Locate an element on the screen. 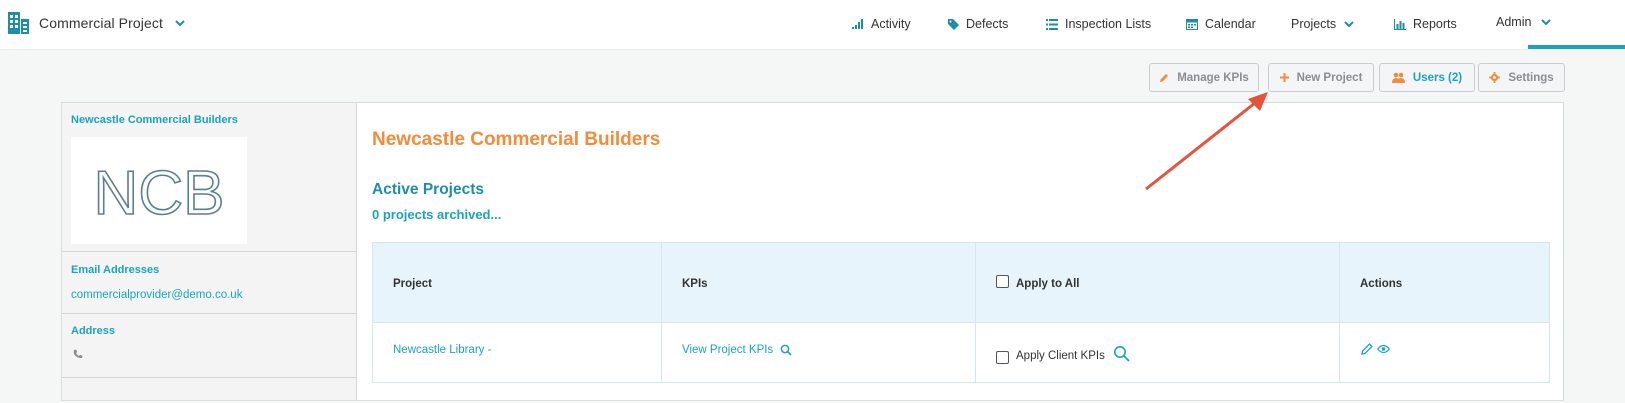 The height and width of the screenshot is (403, 1625). settings-button: Settings is located at coordinates (1521, 77).